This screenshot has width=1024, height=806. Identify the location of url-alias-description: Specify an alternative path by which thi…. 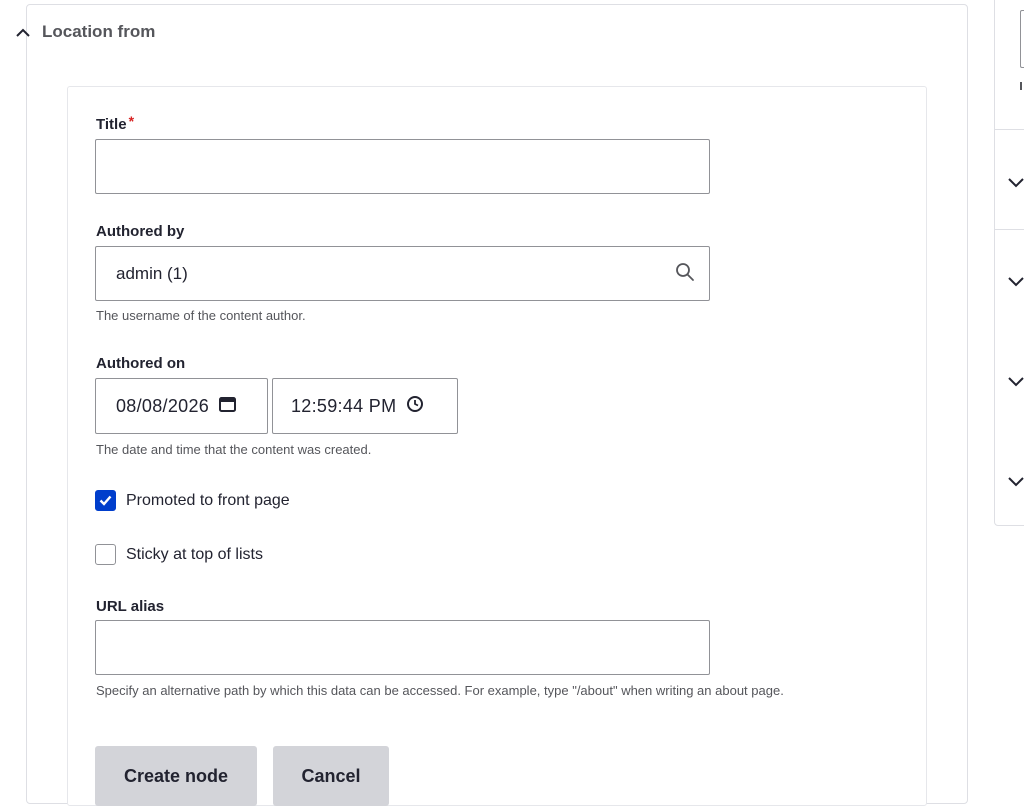
(440, 690).